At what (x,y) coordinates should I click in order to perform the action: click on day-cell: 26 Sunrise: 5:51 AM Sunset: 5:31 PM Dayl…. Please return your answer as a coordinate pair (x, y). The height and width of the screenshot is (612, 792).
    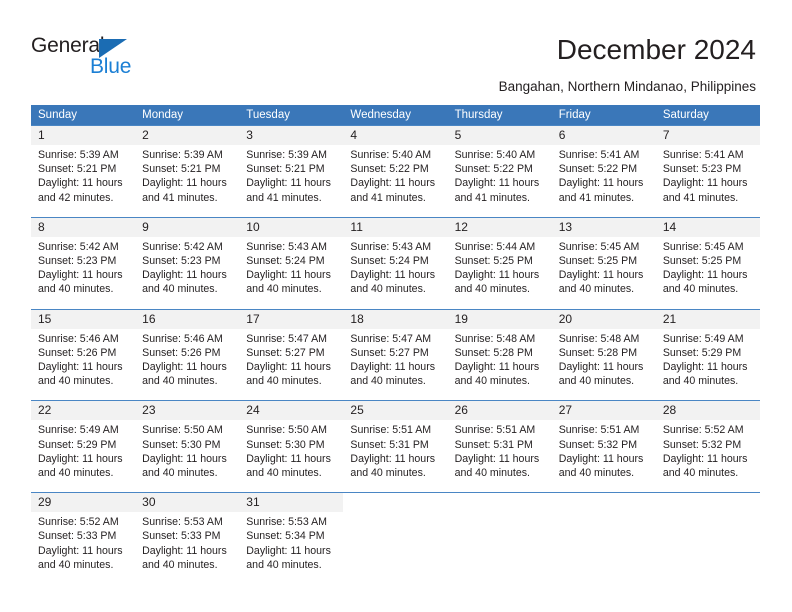
    Looking at the image, I should click on (499, 446).